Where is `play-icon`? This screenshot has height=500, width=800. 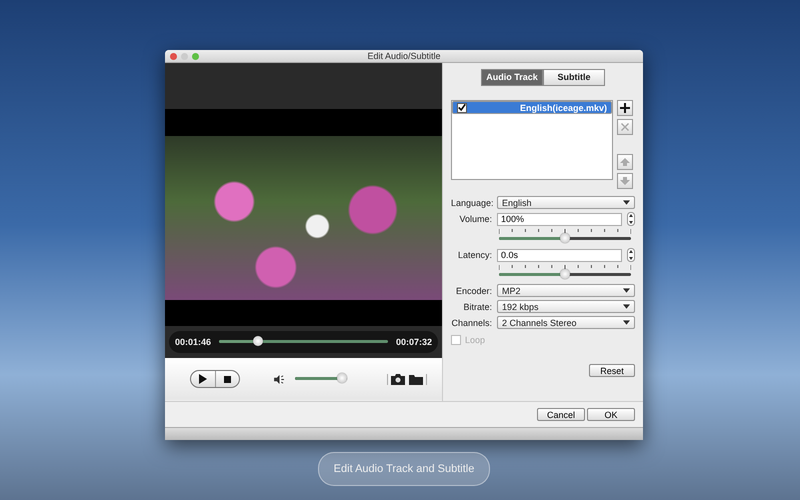
play-icon is located at coordinates (202, 379).